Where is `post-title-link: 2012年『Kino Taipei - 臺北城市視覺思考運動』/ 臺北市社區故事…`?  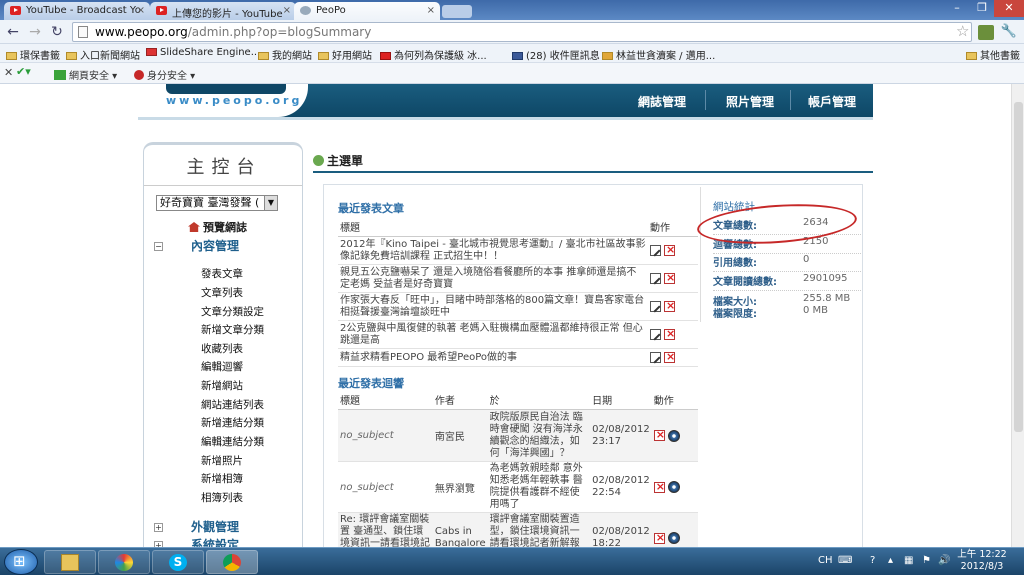 post-title-link: 2012年『Kino Taipei - 臺北城市視覺思考運動』/ 臺北市社區故事… is located at coordinates (493, 250).